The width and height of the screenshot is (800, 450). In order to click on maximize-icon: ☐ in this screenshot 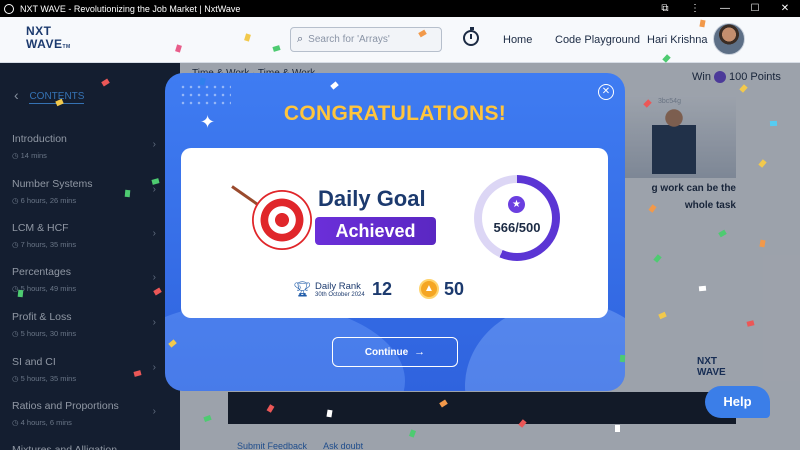, I will do `click(755, 8)`.